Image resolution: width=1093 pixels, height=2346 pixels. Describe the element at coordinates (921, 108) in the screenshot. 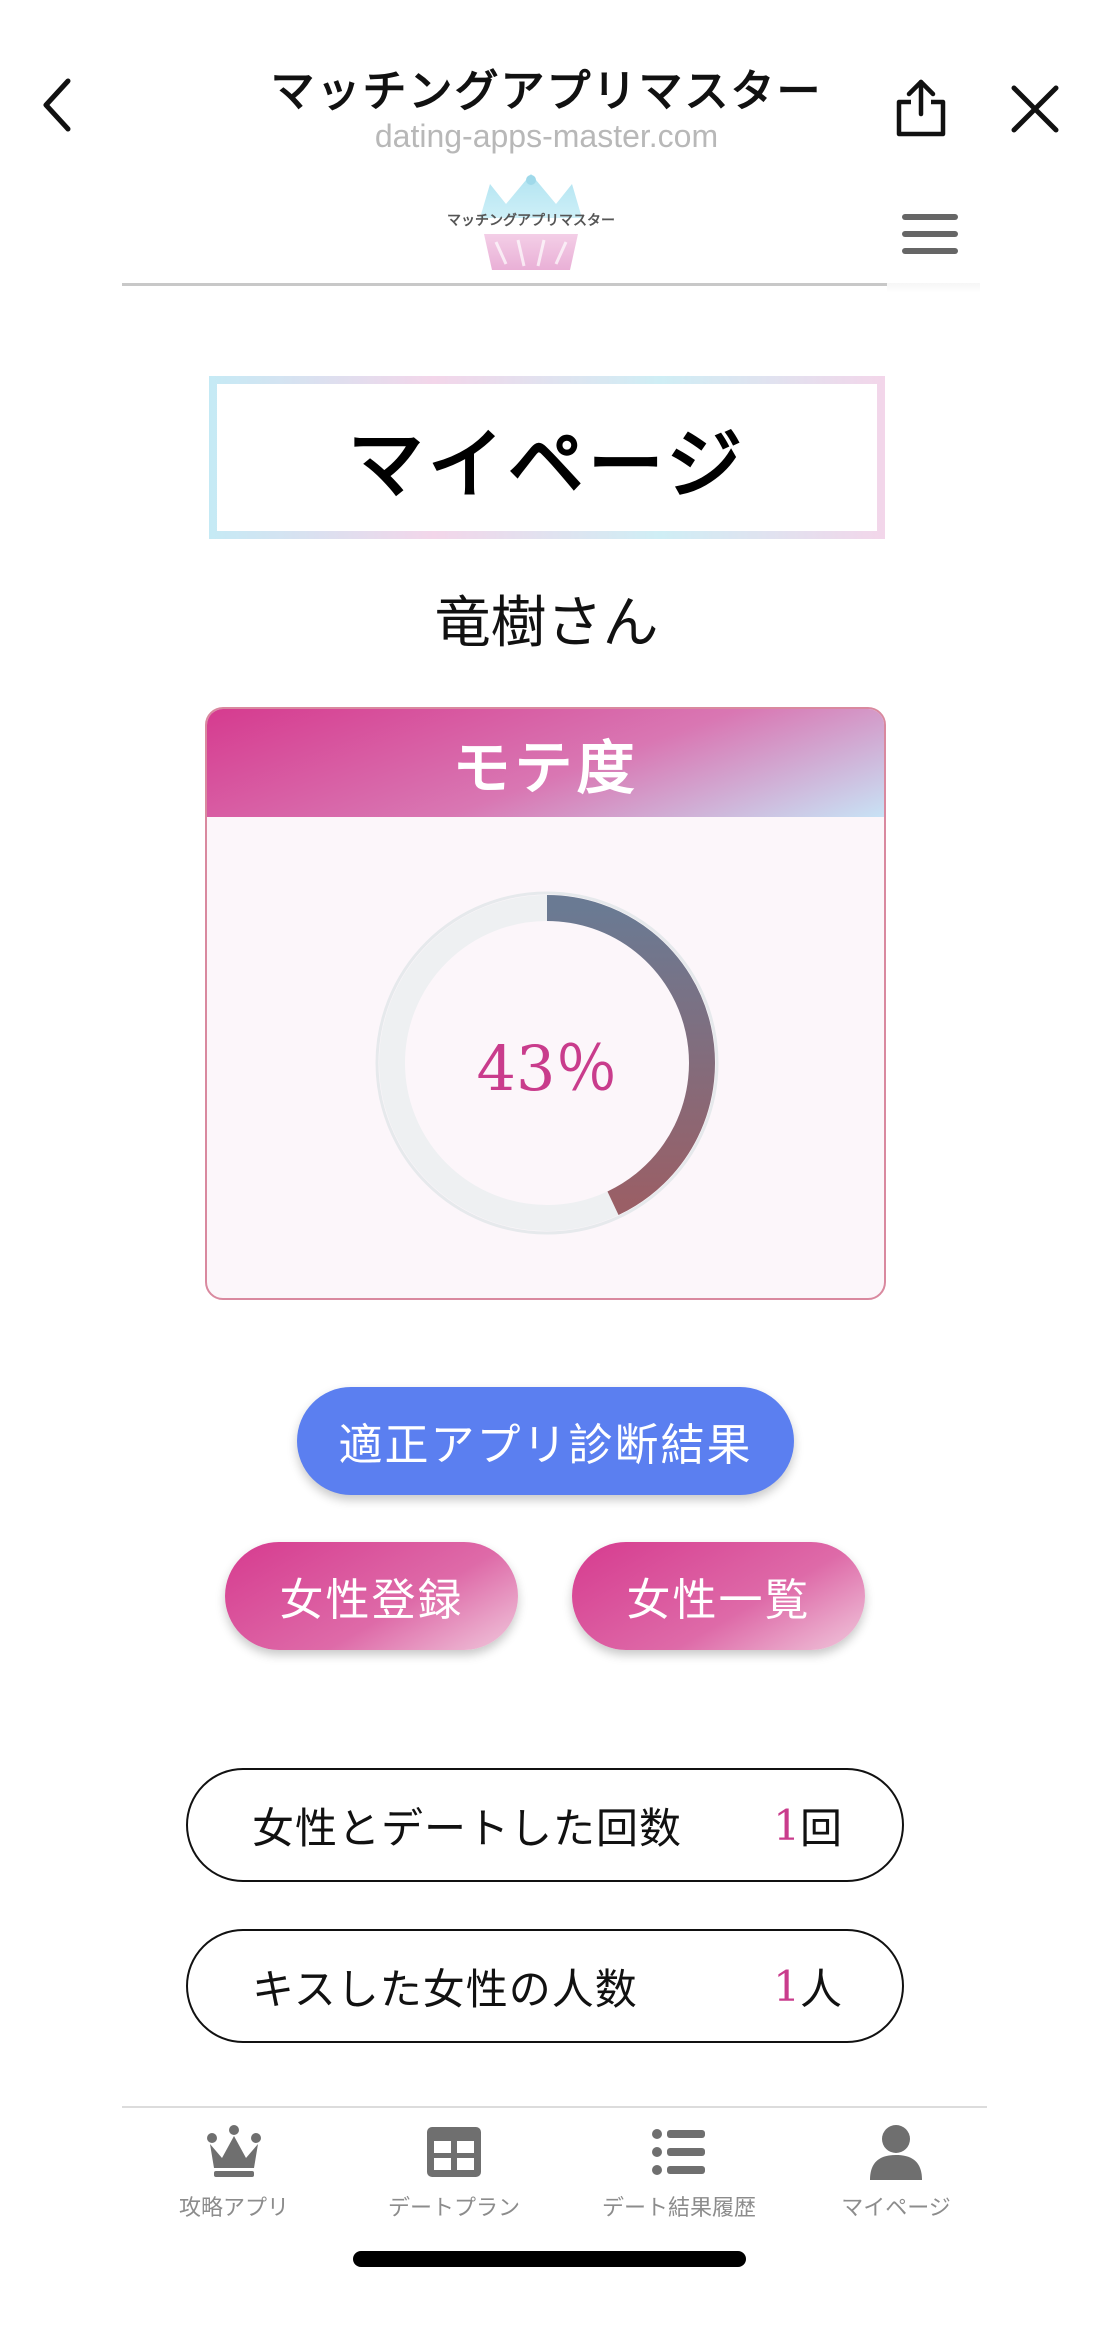

I see `share-icon` at that location.